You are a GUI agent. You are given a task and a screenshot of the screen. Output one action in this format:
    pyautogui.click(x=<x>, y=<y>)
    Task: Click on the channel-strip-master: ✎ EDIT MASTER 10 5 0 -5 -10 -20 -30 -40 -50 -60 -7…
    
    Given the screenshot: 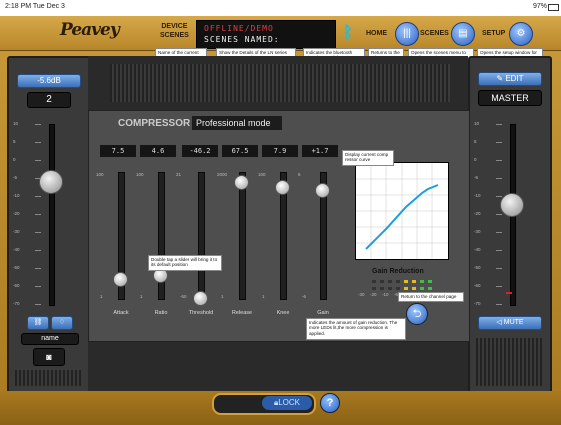 What is the action you would take?
    pyautogui.click(x=510, y=225)
    